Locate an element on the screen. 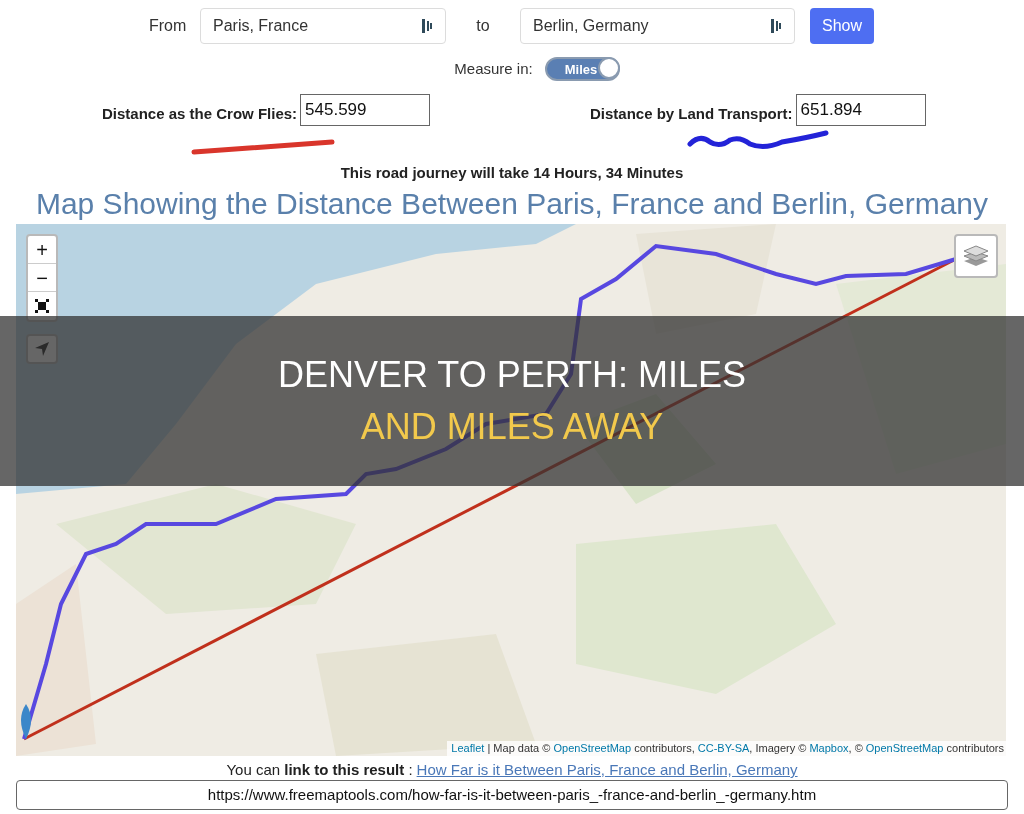 Image resolution: width=1024 pixels, height=814 pixels. result-link: How Far is it Between Paris, France and Berlin, Germany is located at coordinates (607, 770).